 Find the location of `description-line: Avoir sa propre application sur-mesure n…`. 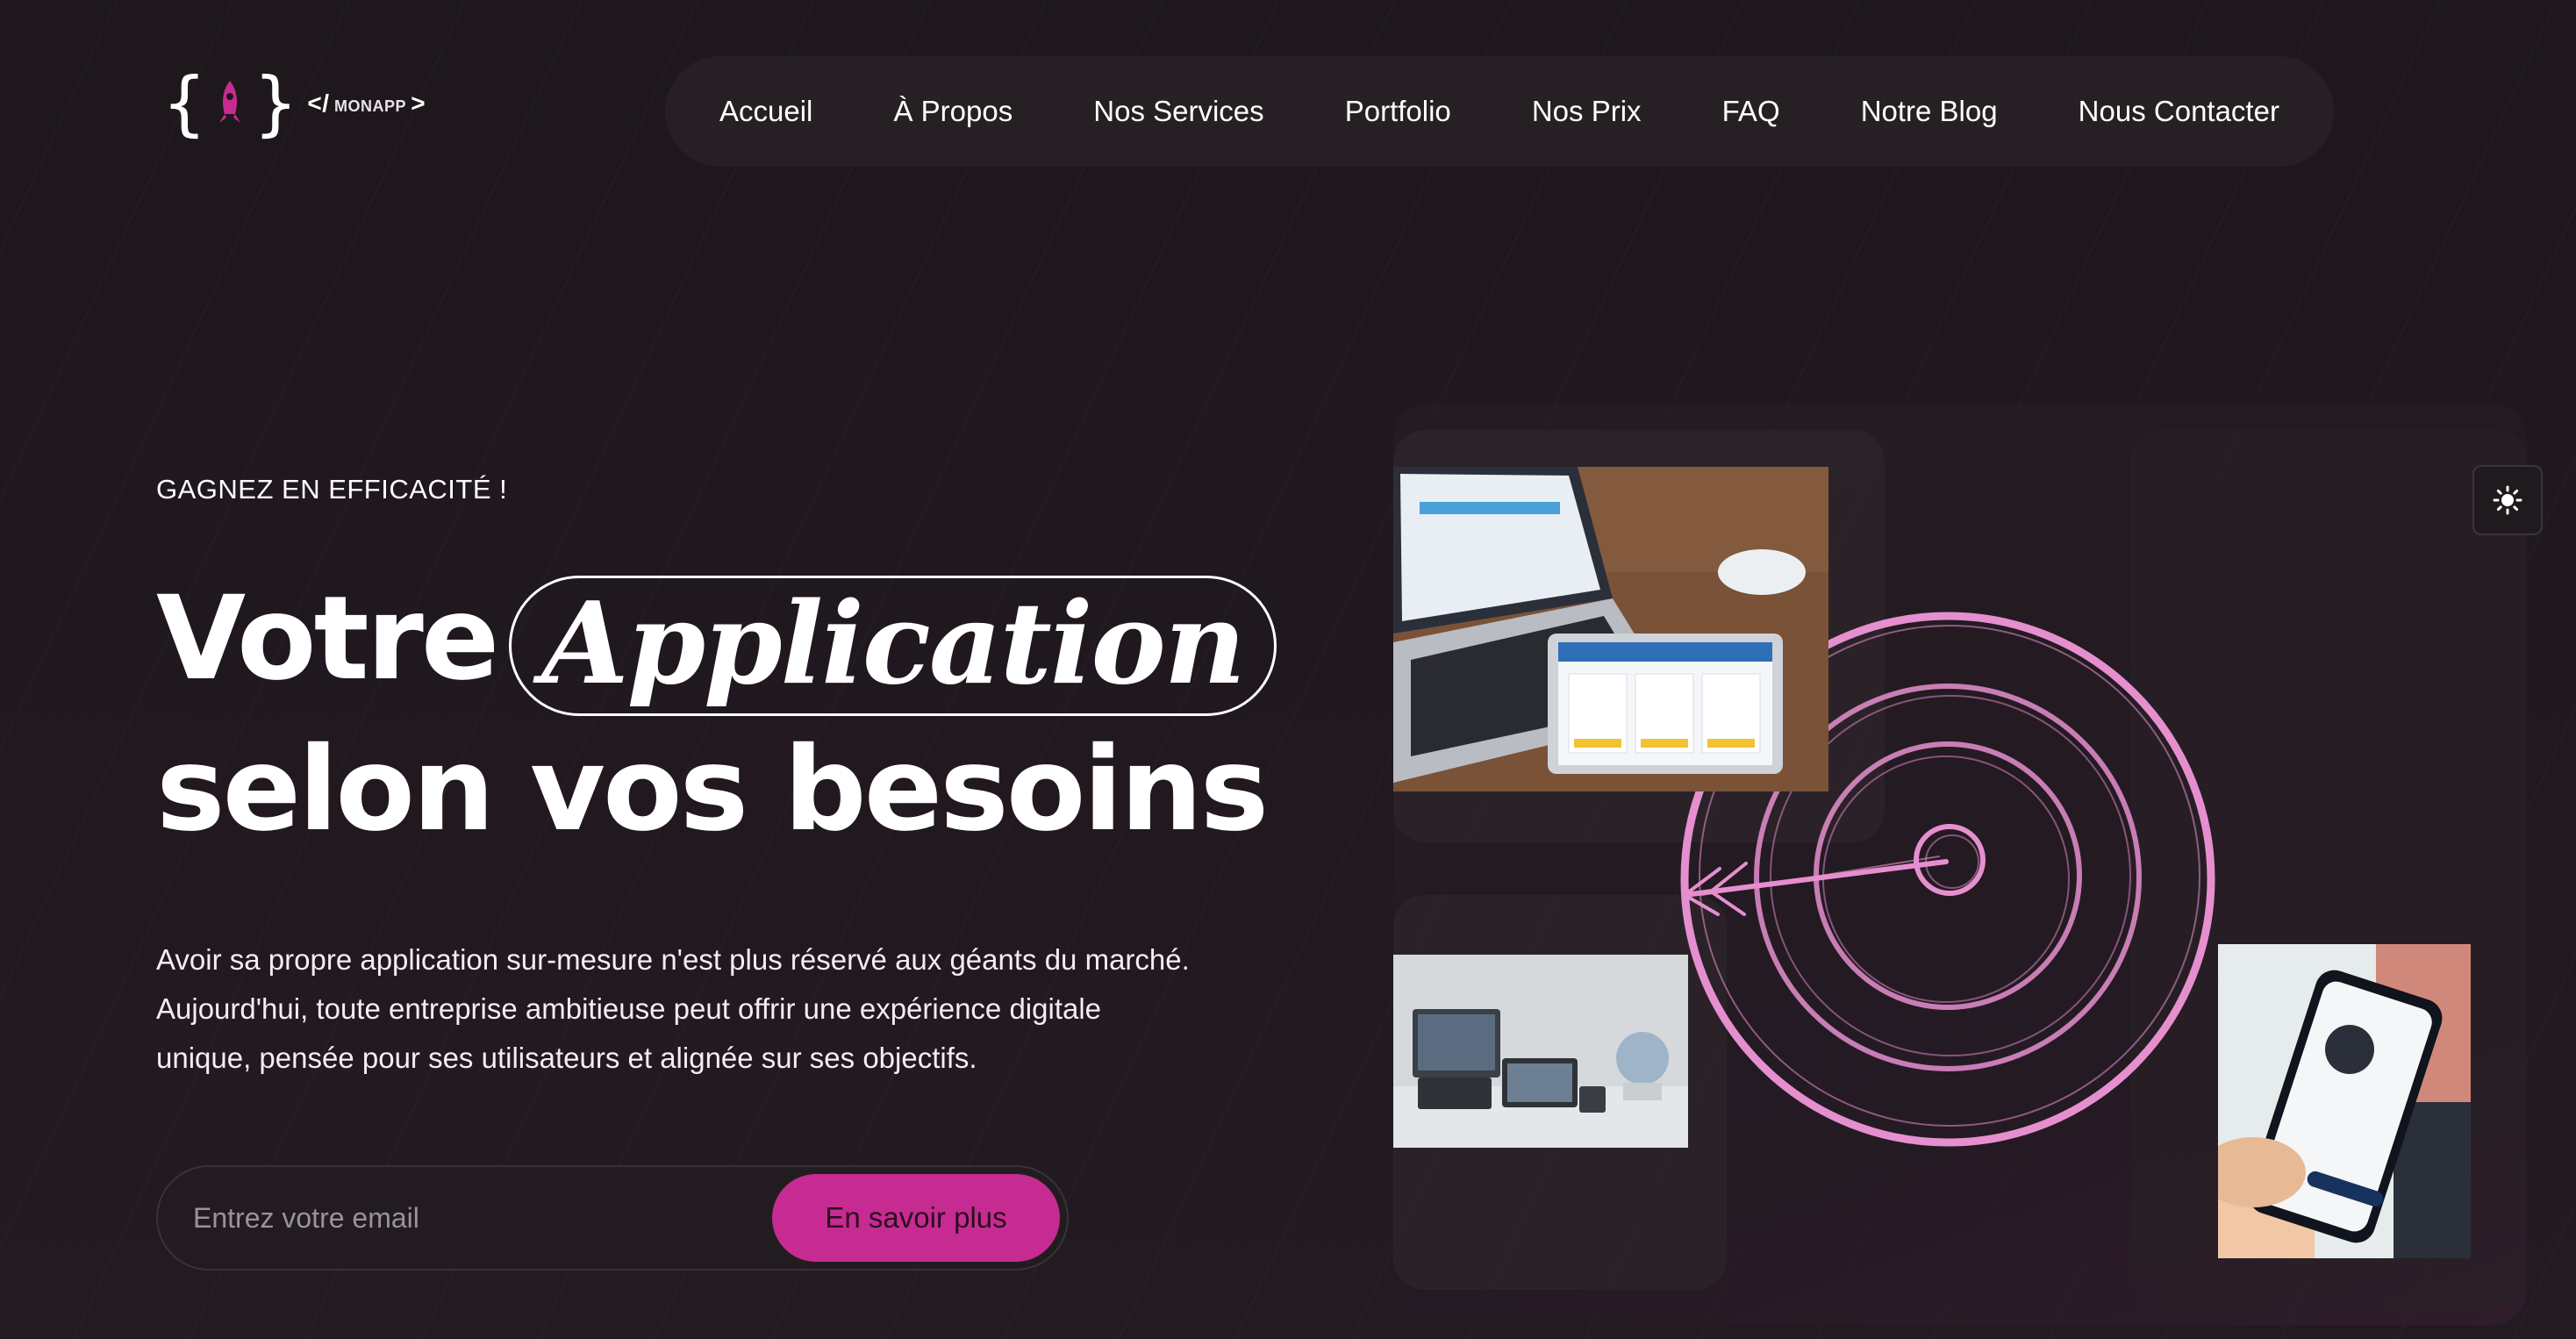

description-line: Avoir sa propre application sur-mesure n… is located at coordinates (673, 959).